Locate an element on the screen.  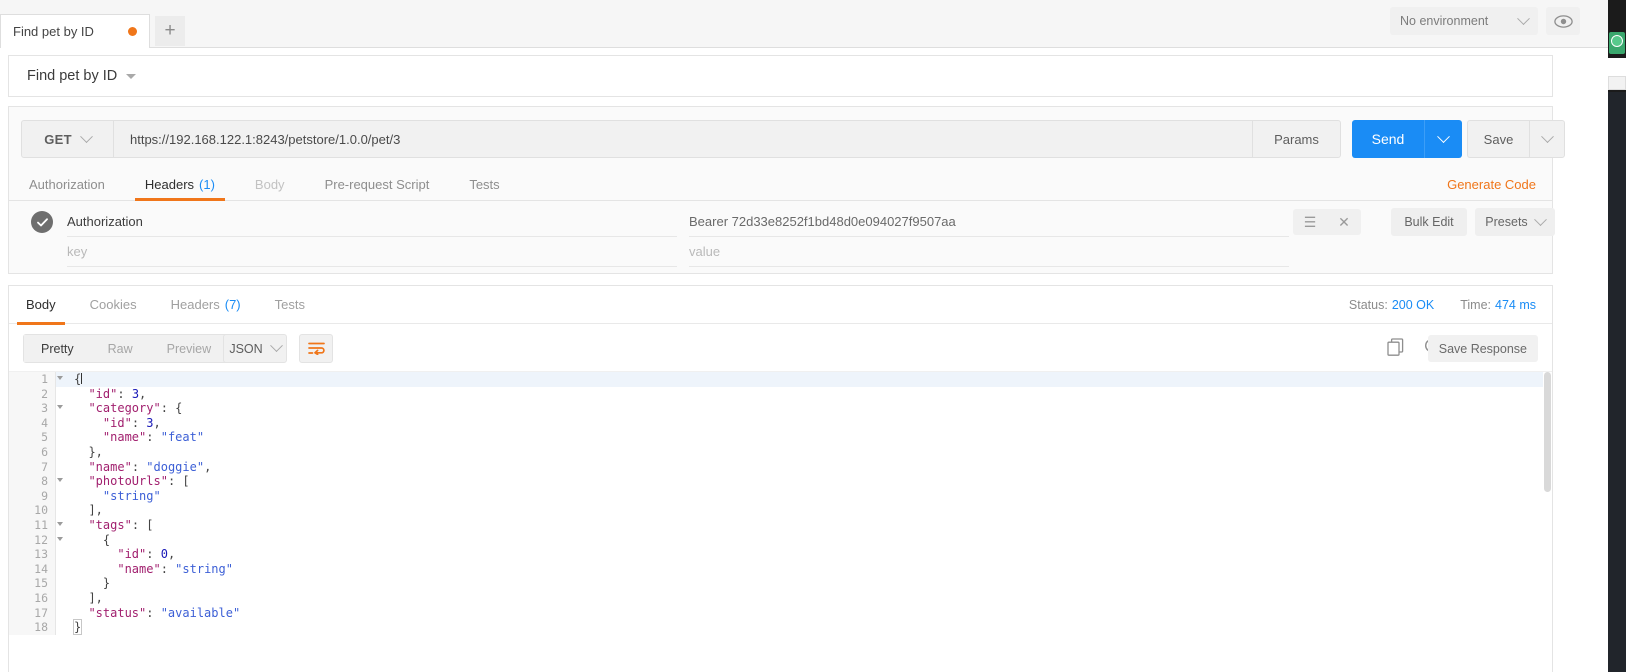
send-button: Send is located at coordinates (1388, 139).